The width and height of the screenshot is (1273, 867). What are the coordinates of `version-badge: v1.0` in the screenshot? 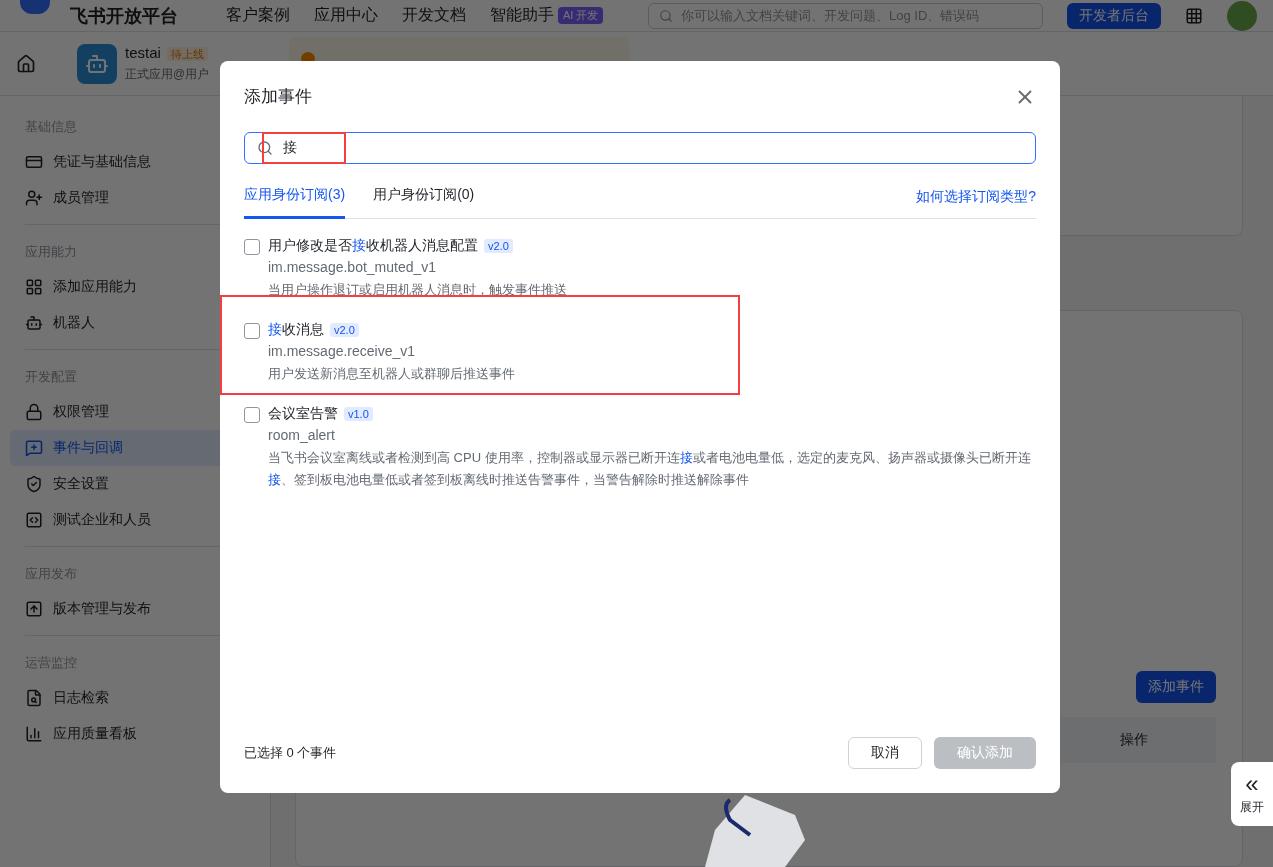 It's located at (358, 414).